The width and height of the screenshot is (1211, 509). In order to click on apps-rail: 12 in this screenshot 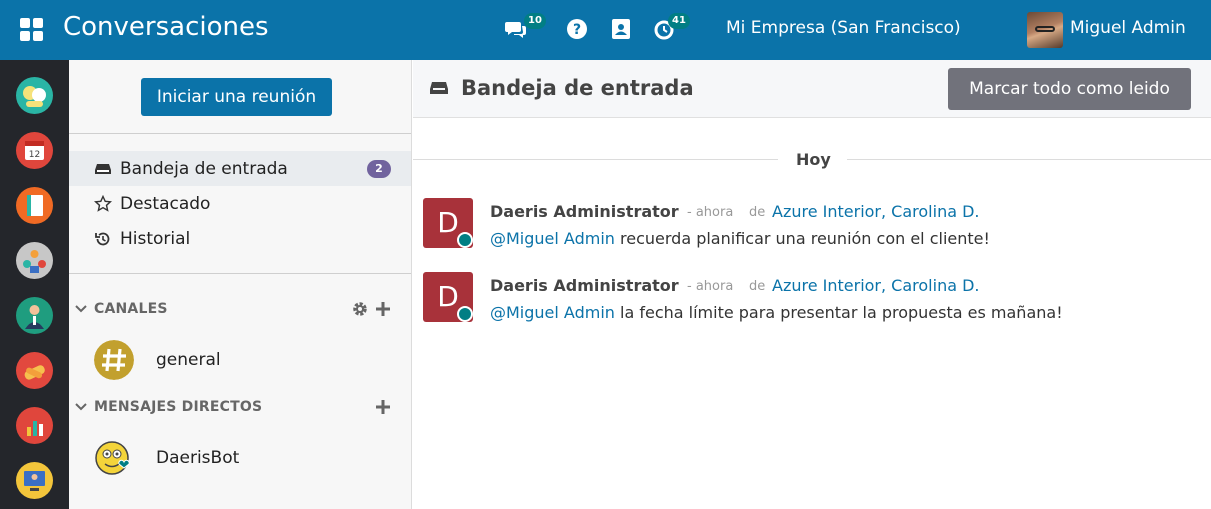, I will do `click(34, 284)`.